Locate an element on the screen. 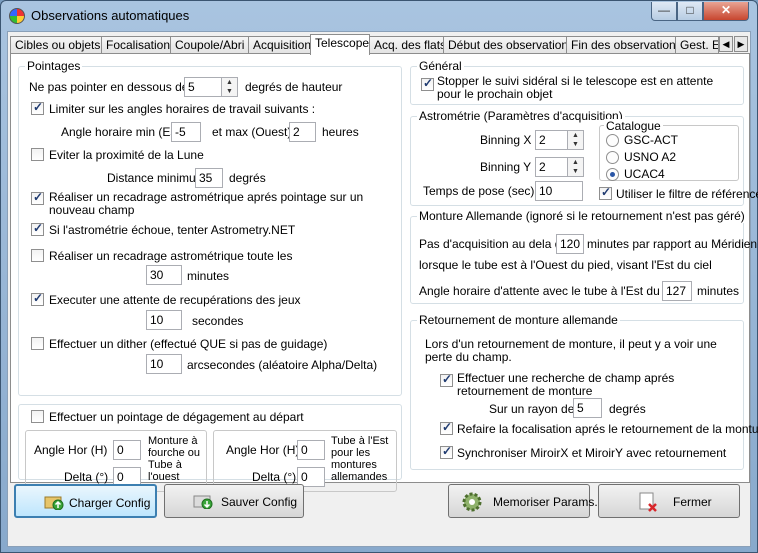  periodic-unit: minutes is located at coordinates (208, 276).